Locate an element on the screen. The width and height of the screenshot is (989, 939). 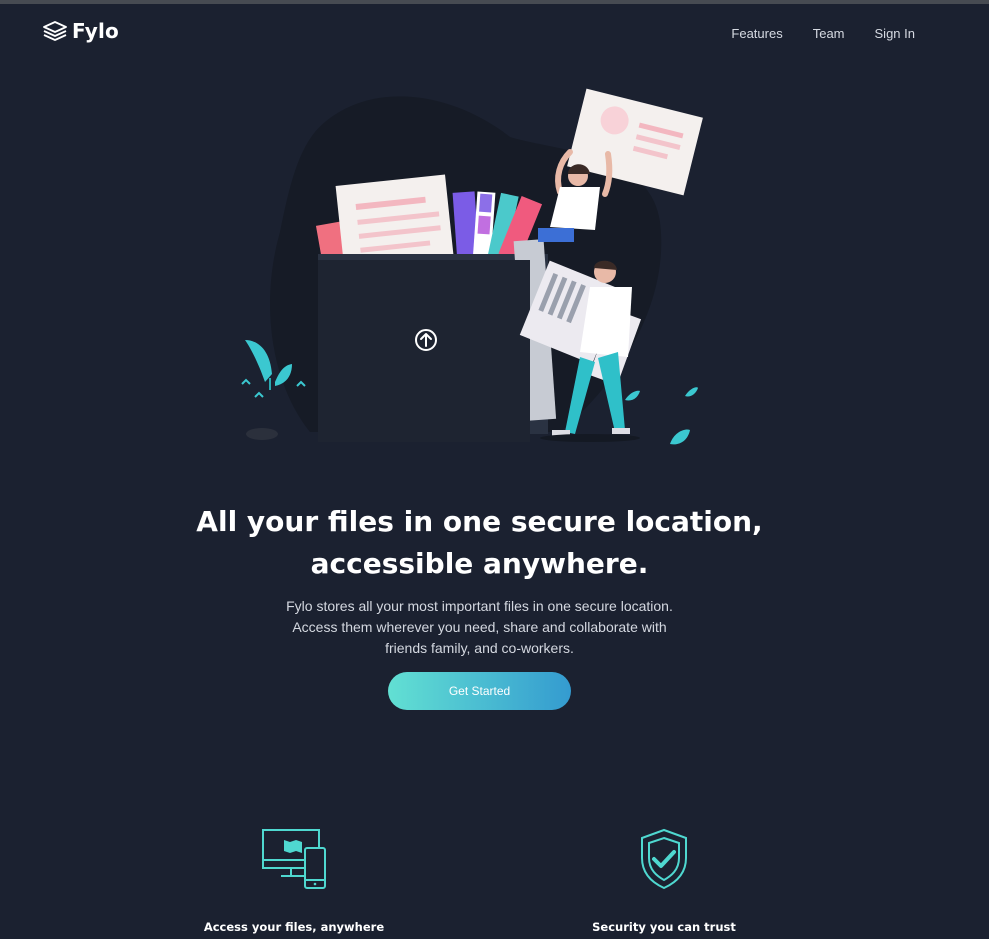
logo: Fylo is located at coordinates (81, 31).